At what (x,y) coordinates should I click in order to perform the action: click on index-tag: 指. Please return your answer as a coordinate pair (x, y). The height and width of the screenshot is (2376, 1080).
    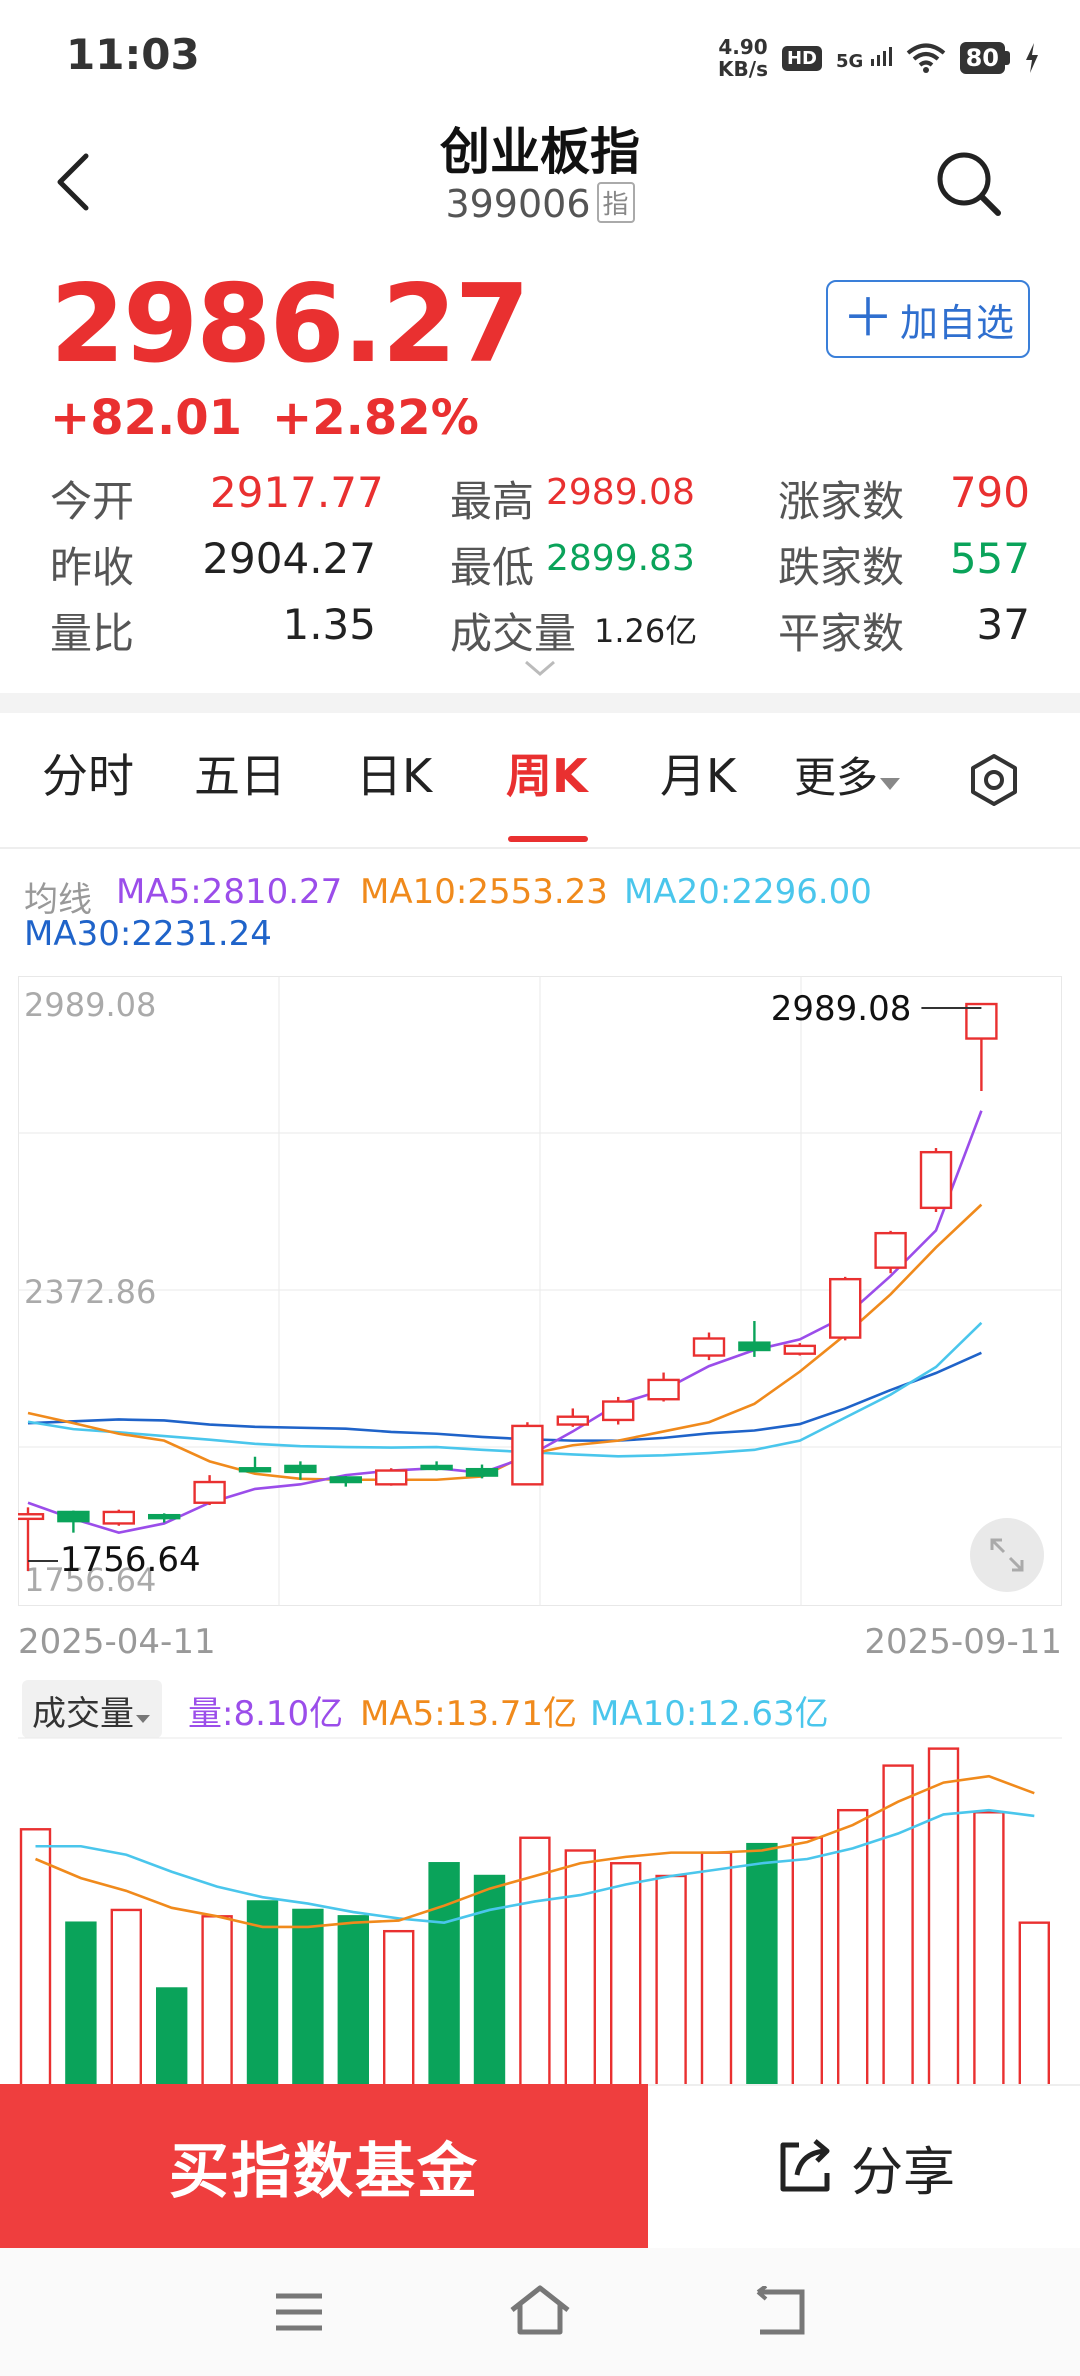
    Looking at the image, I should click on (615, 202).